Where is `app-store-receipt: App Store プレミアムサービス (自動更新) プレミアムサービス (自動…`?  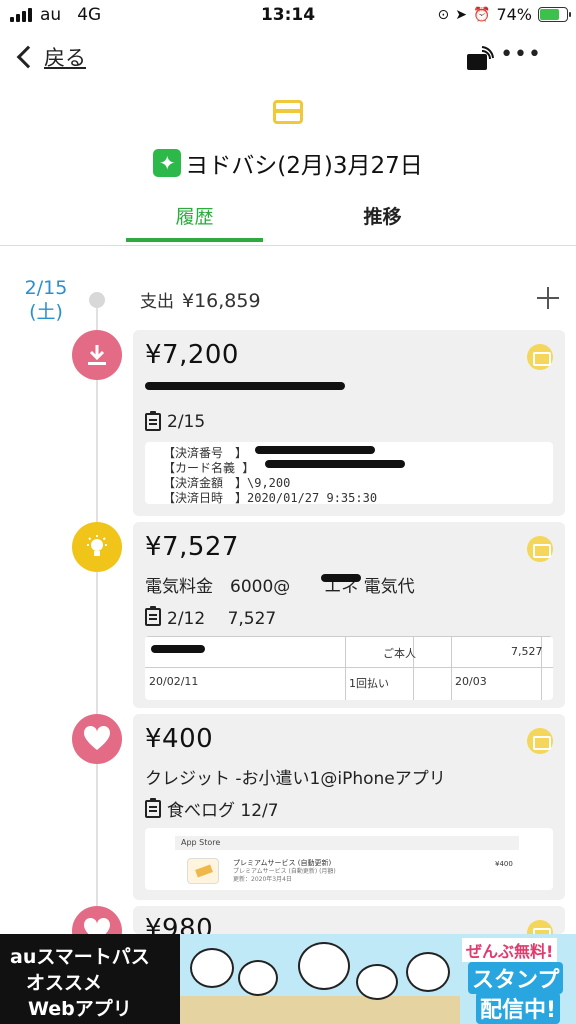 app-store-receipt: App Store プレミアムサービス (自動更新) プレミアムサービス (自動… is located at coordinates (349, 859).